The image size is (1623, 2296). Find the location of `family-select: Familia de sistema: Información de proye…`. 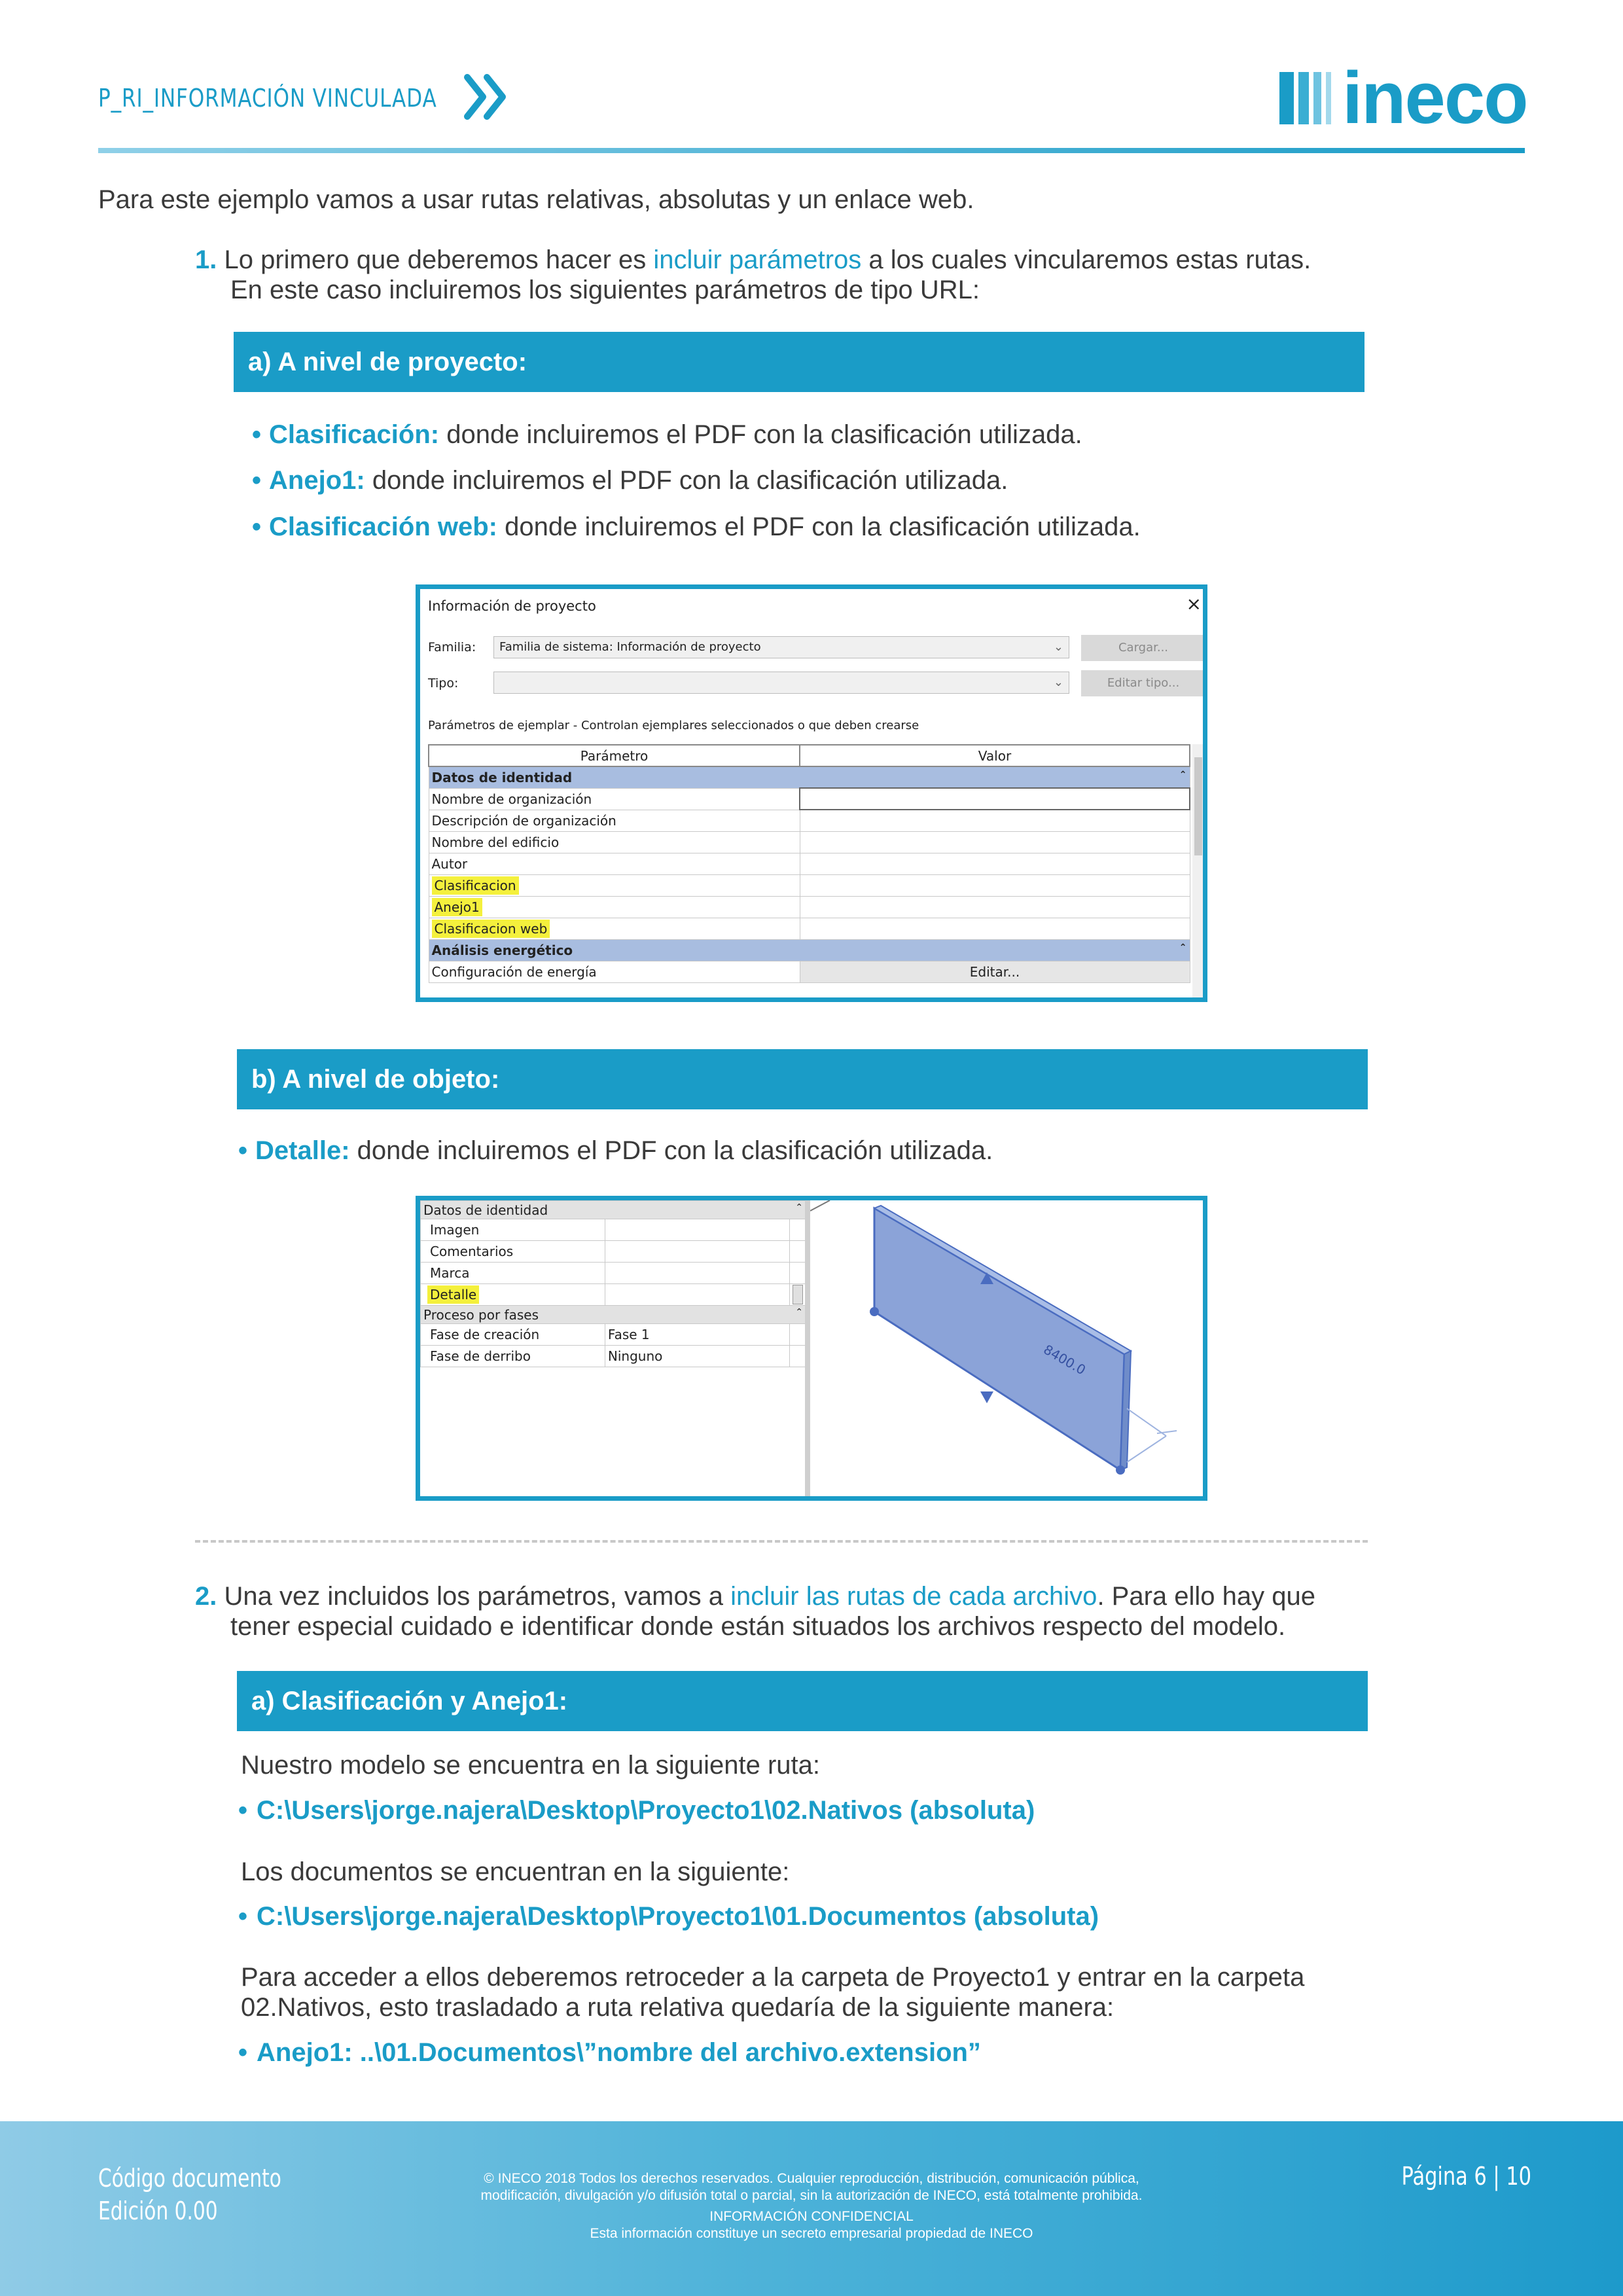

family-select: Familia de sistema: Información de proye… is located at coordinates (781, 647).